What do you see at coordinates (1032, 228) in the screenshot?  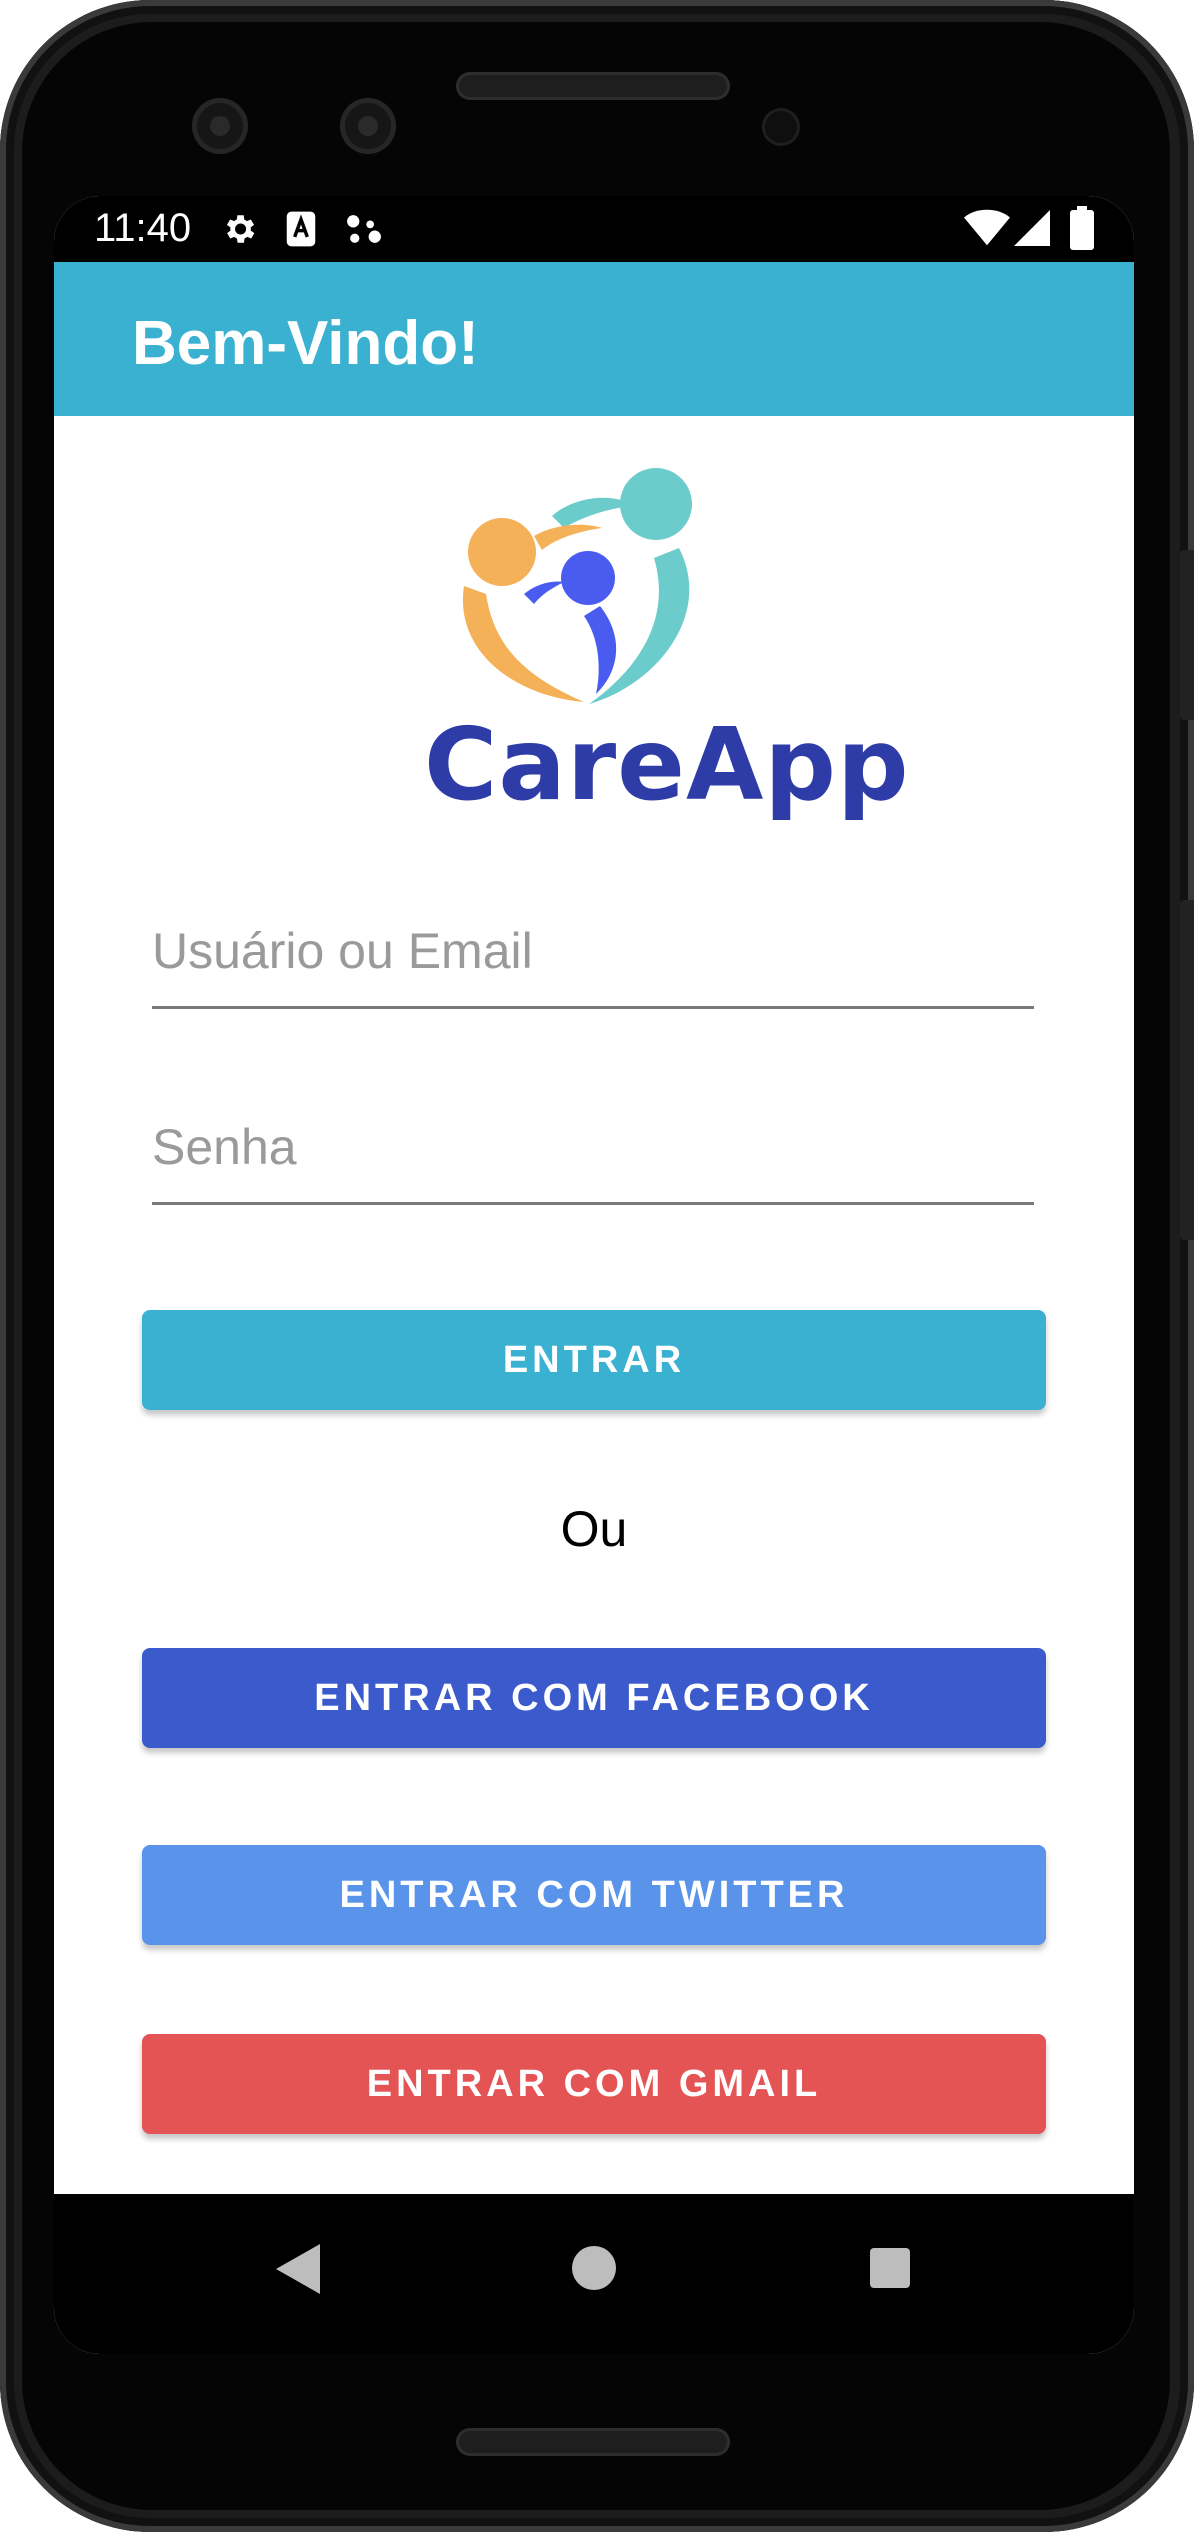 I see `cell-signal-icon` at bounding box center [1032, 228].